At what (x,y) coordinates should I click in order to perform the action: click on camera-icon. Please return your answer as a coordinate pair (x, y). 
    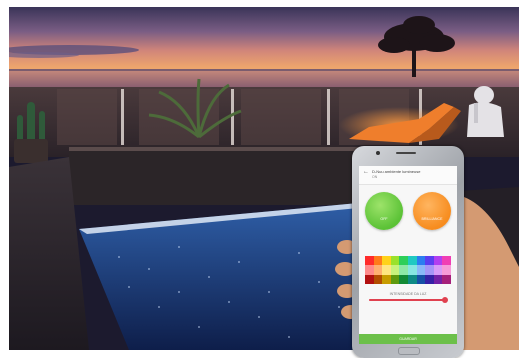
    Looking at the image, I should click on (378, 153).